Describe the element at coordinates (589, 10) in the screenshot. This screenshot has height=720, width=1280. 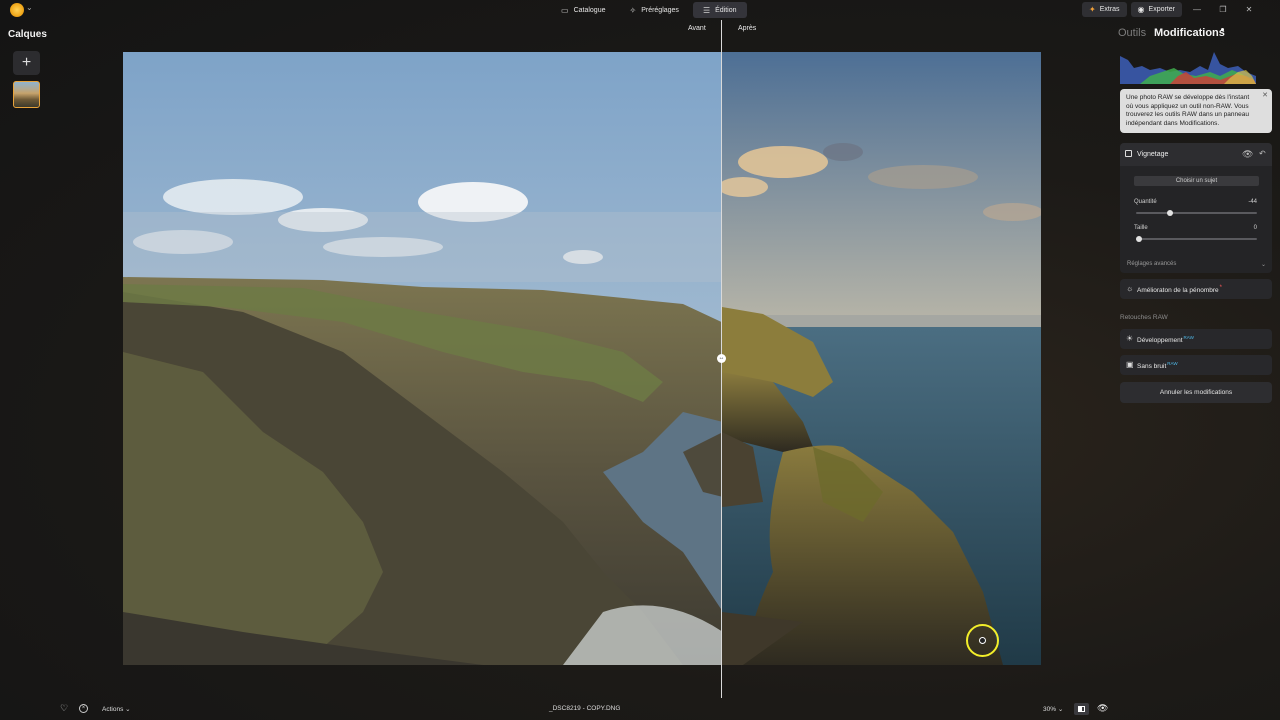
I see `tab-label: Catalogue` at that location.